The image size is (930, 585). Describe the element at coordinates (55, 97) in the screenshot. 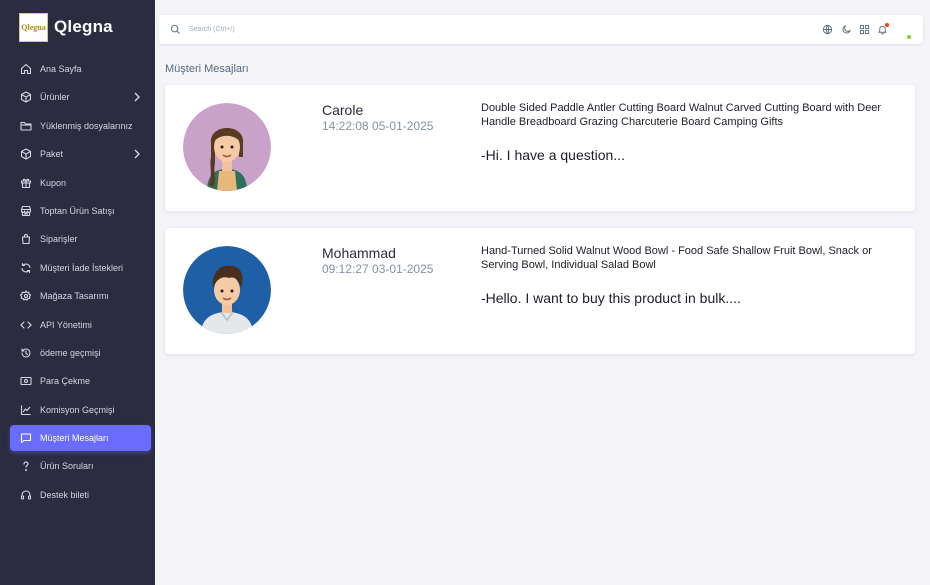

I see `sidebar-item-label: Ürünler` at that location.